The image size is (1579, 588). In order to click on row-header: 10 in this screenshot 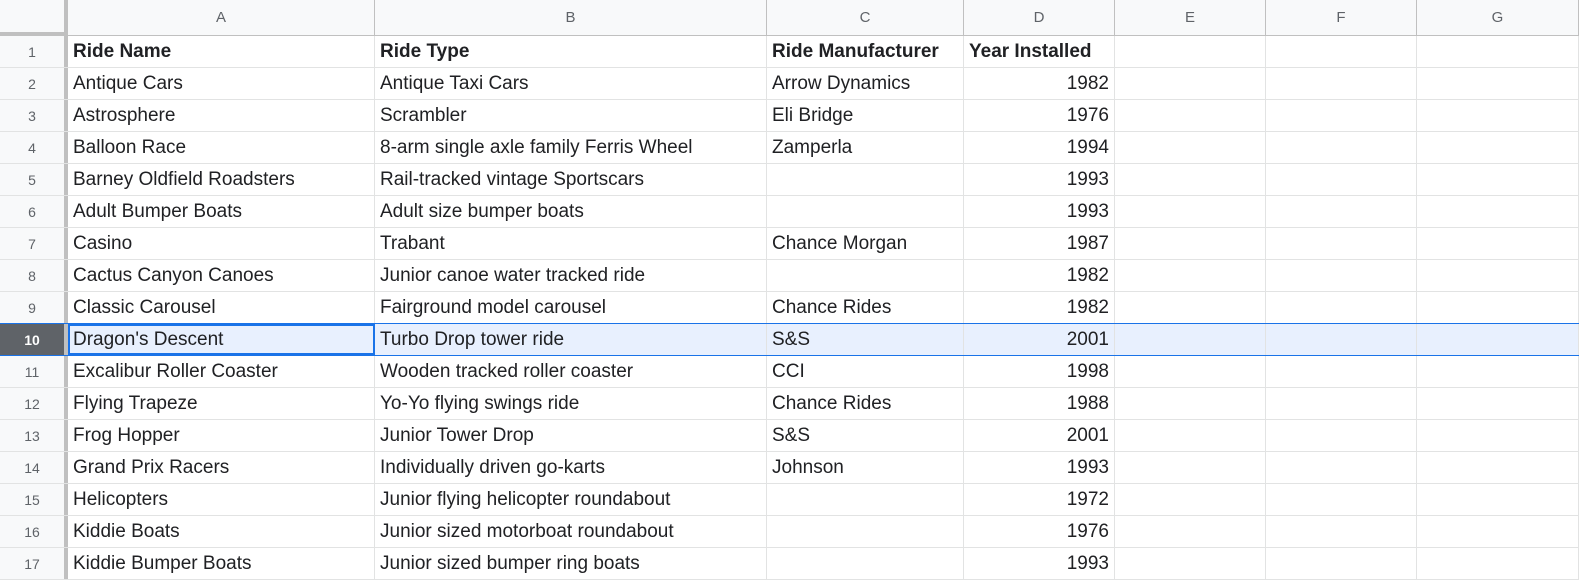, I will do `click(34, 339)`.